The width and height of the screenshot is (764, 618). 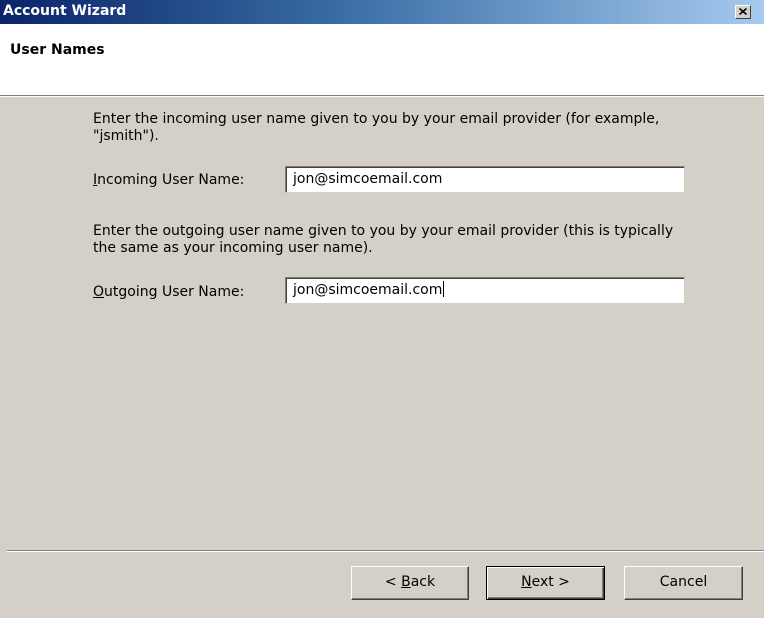 I want to click on next-button: Next >, so click(x=545, y=583).